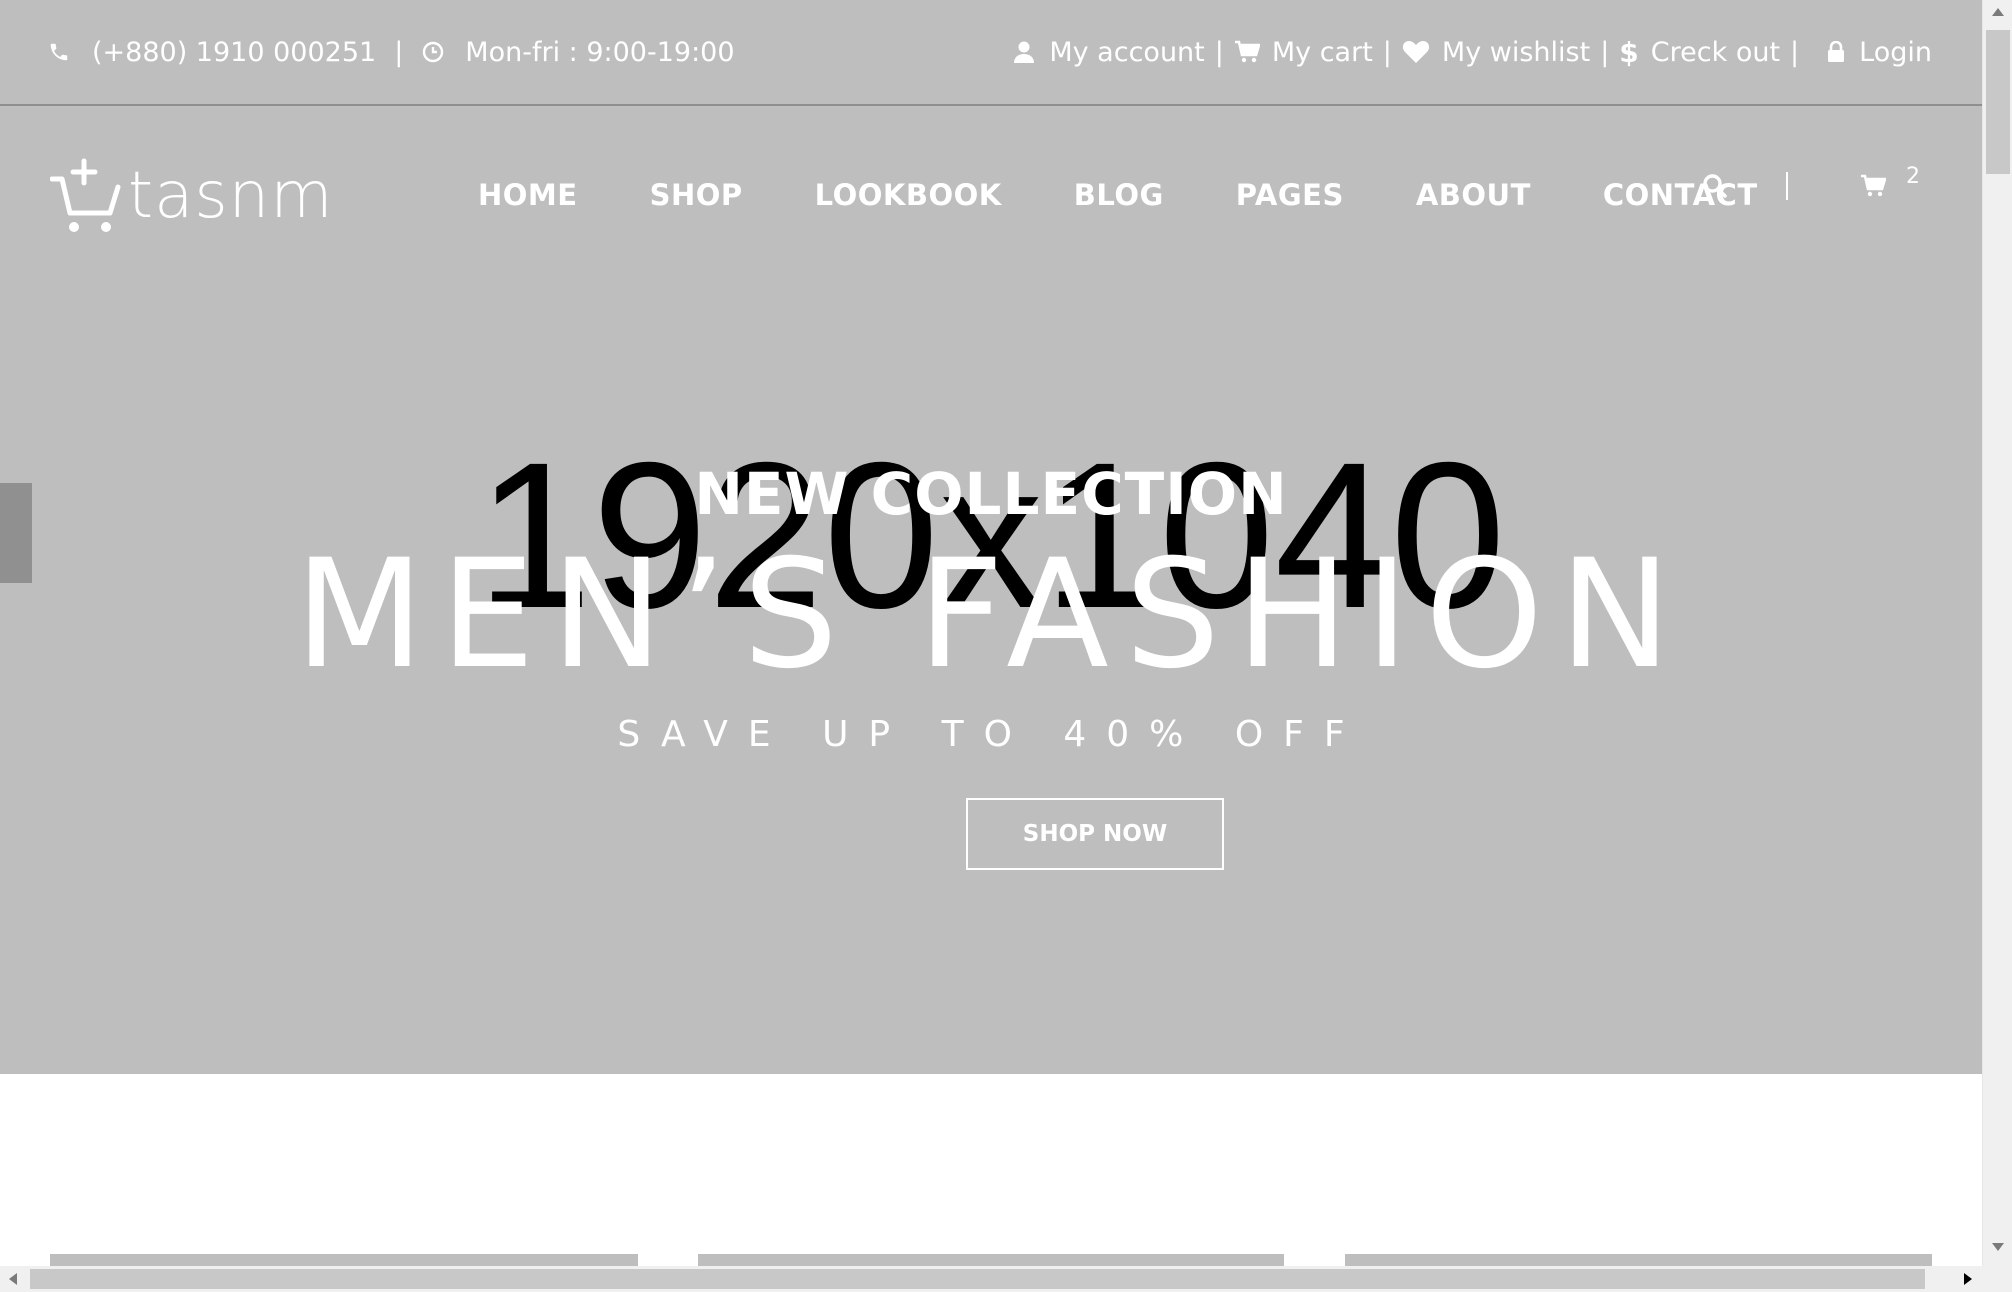 This screenshot has width=2012, height=1292. I want to click on header-cart-button: 2, so click(1891, 181).